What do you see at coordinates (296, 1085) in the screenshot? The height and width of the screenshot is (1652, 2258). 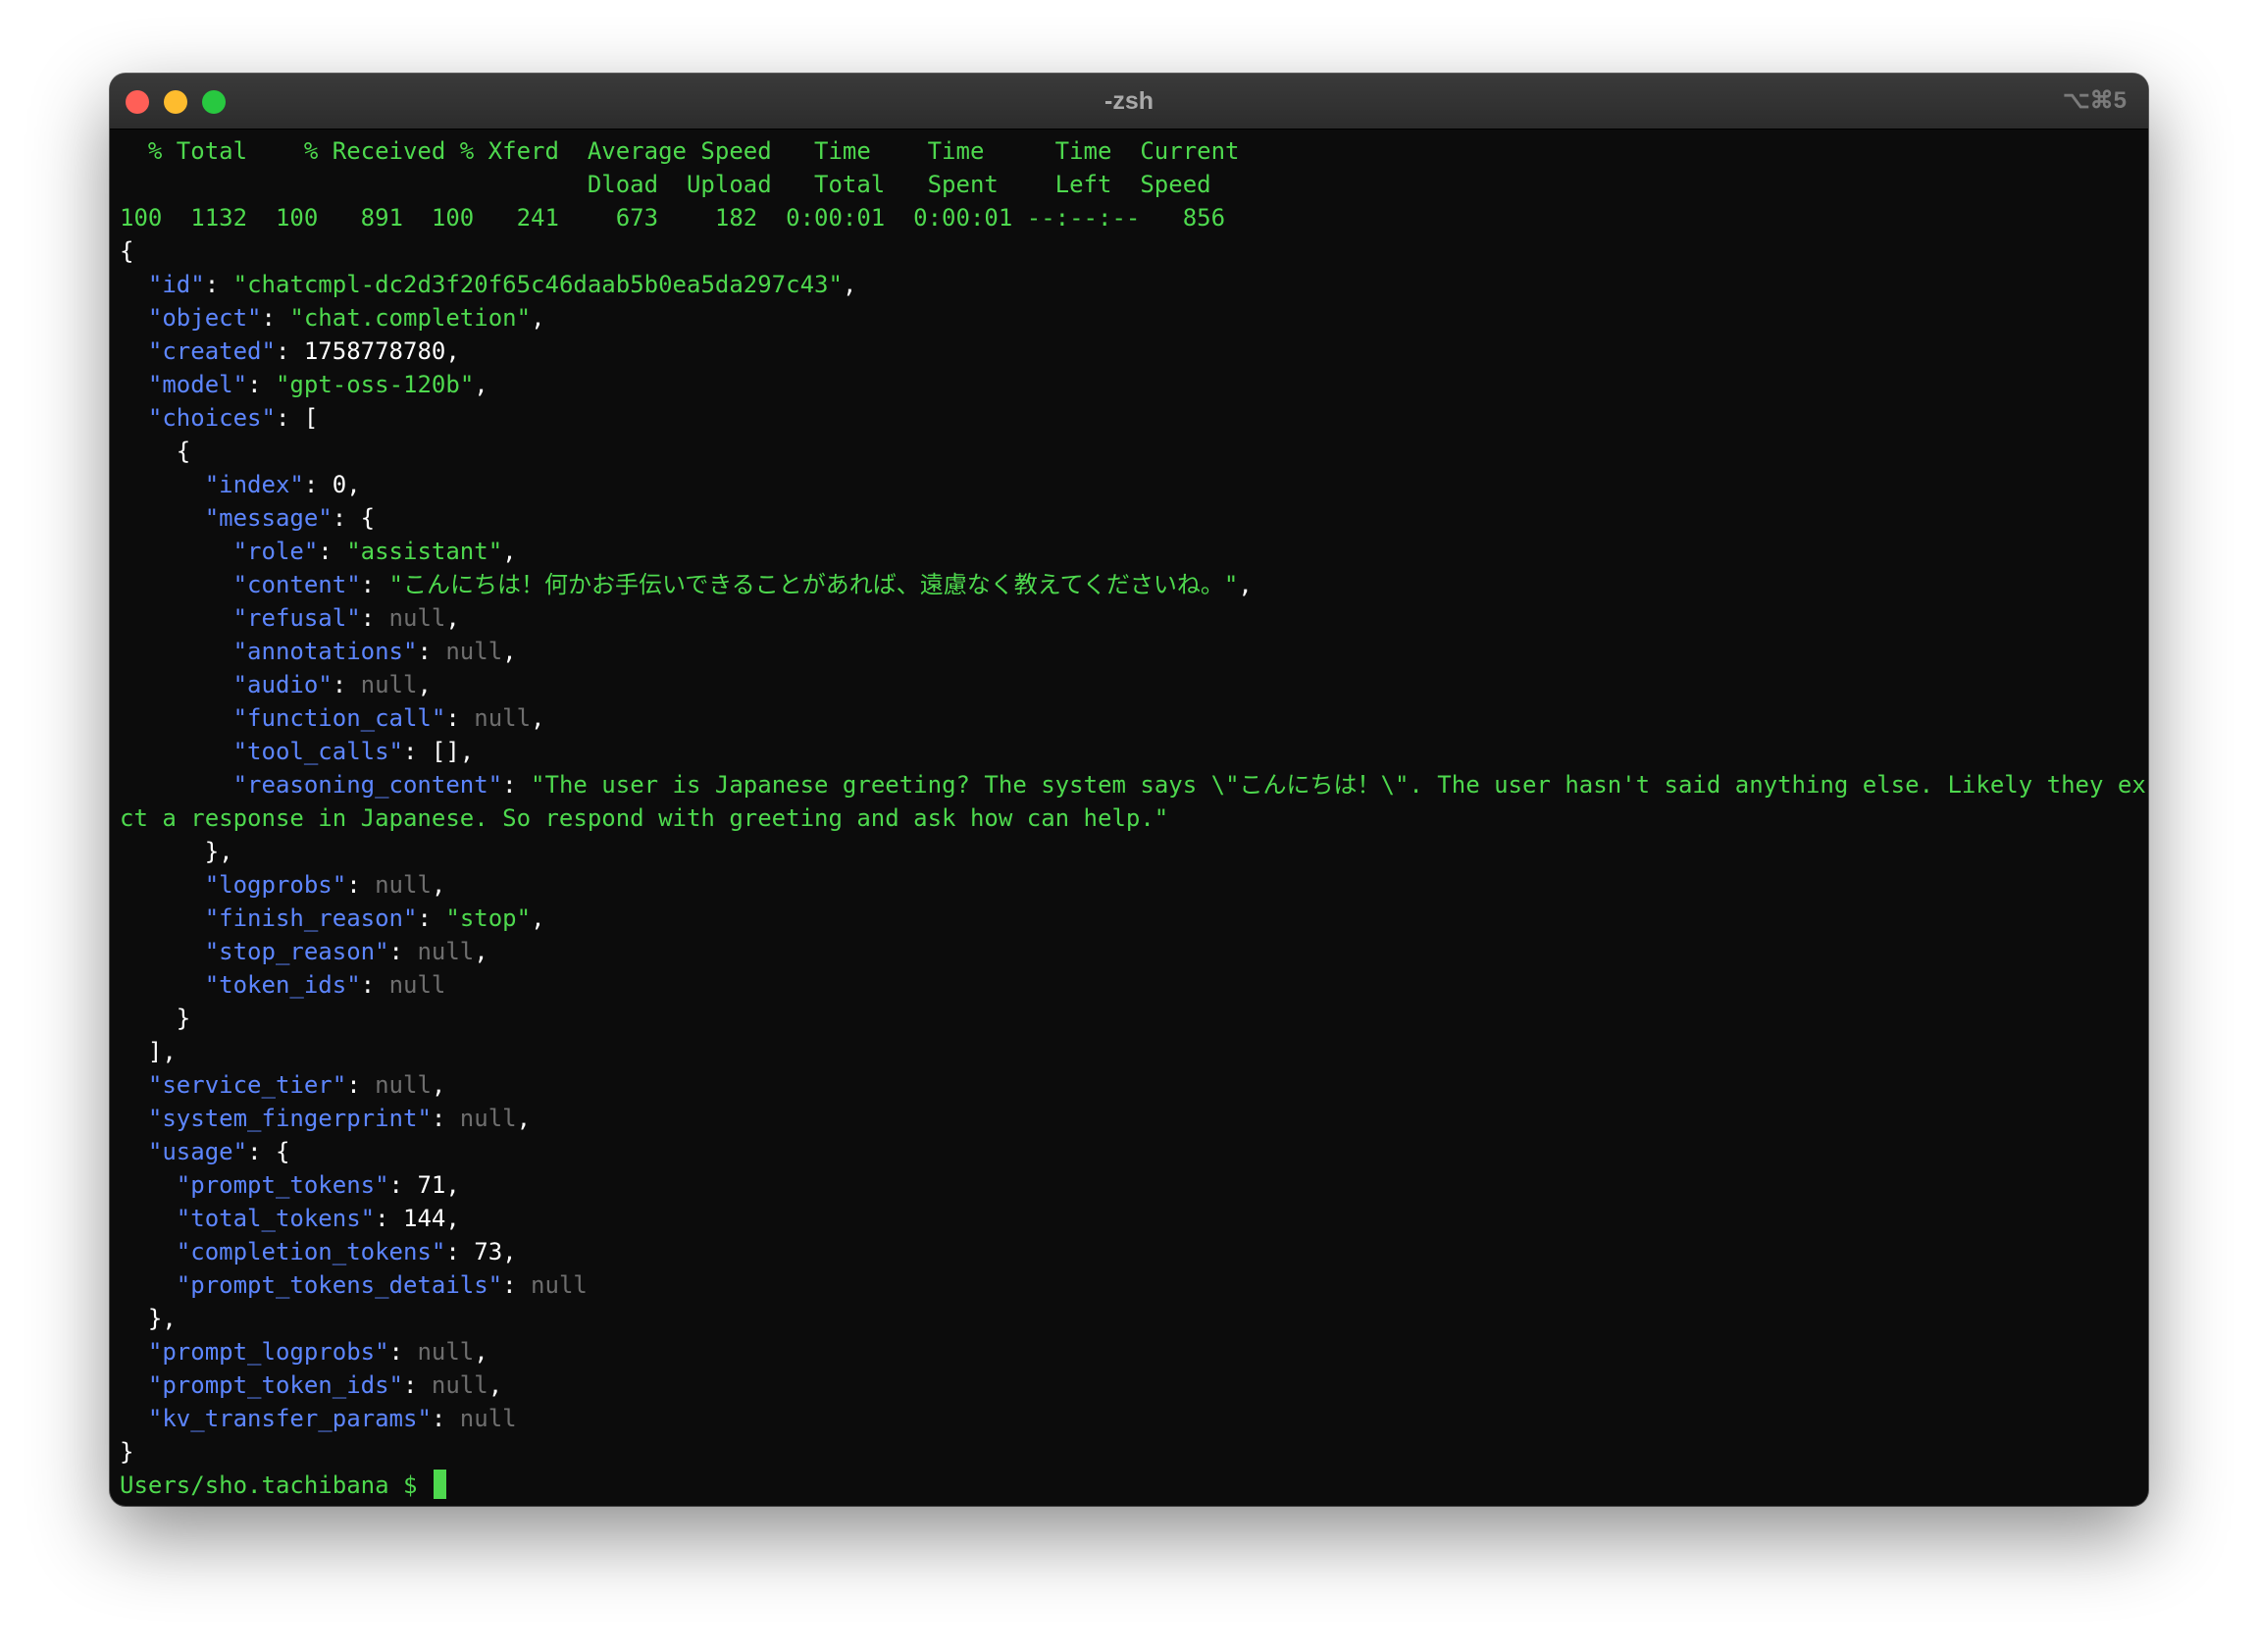 I see `json-line: "service_tier": null,` at bounding box center [296, 1085].